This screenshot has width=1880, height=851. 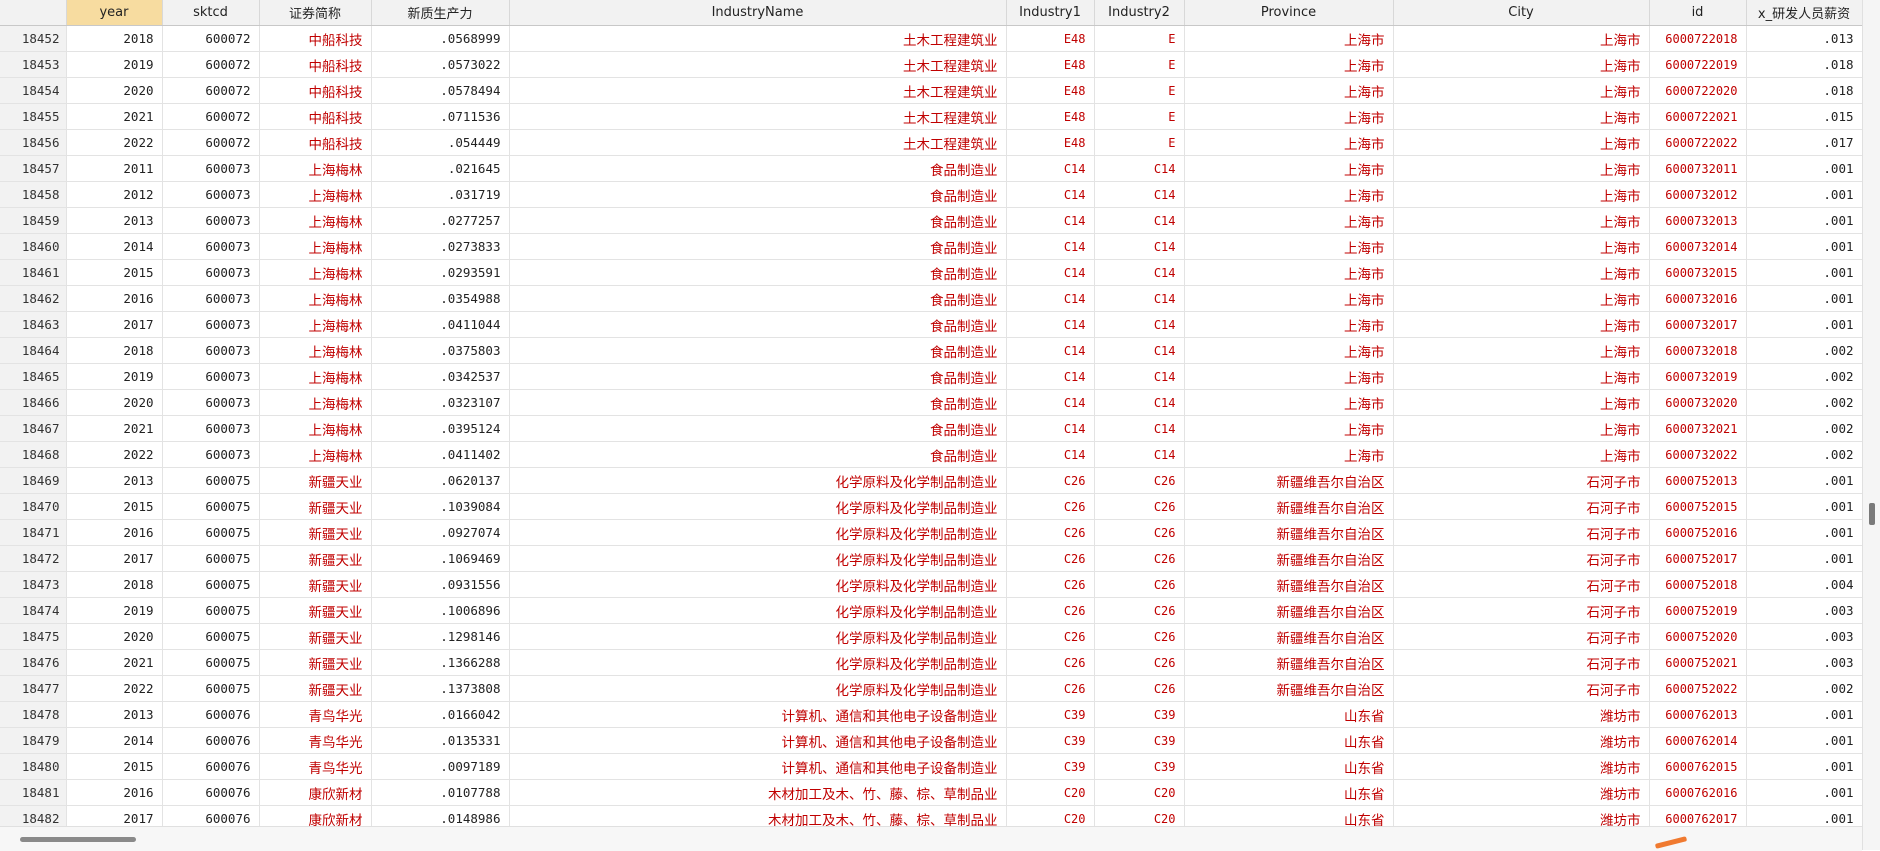 I want to click on row-number: 18464, so click(x=33, y=350).